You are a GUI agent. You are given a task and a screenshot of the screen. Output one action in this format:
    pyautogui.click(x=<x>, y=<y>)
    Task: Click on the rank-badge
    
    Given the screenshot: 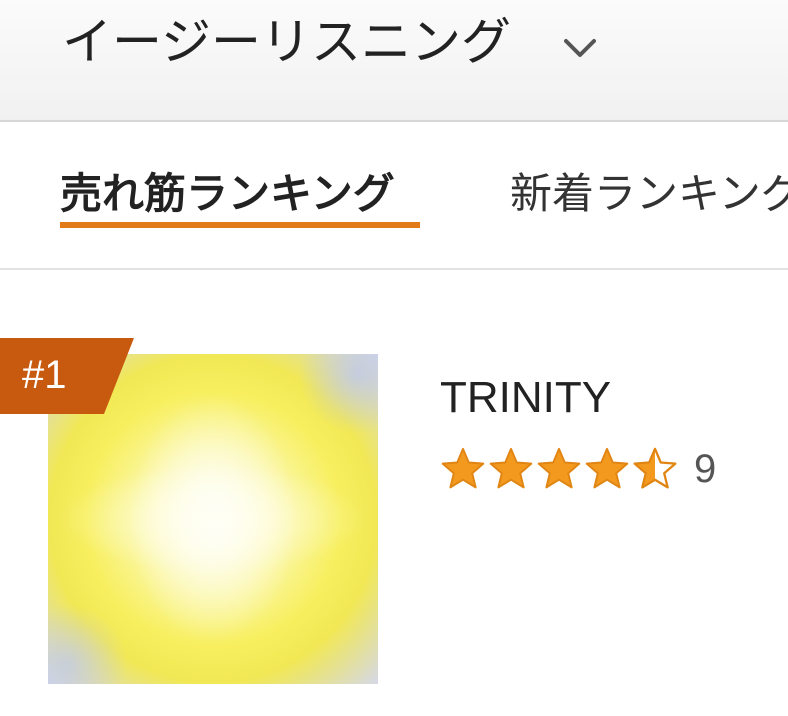 What is the action you would take?
    pyautogui.click(x=67, y=376)
    